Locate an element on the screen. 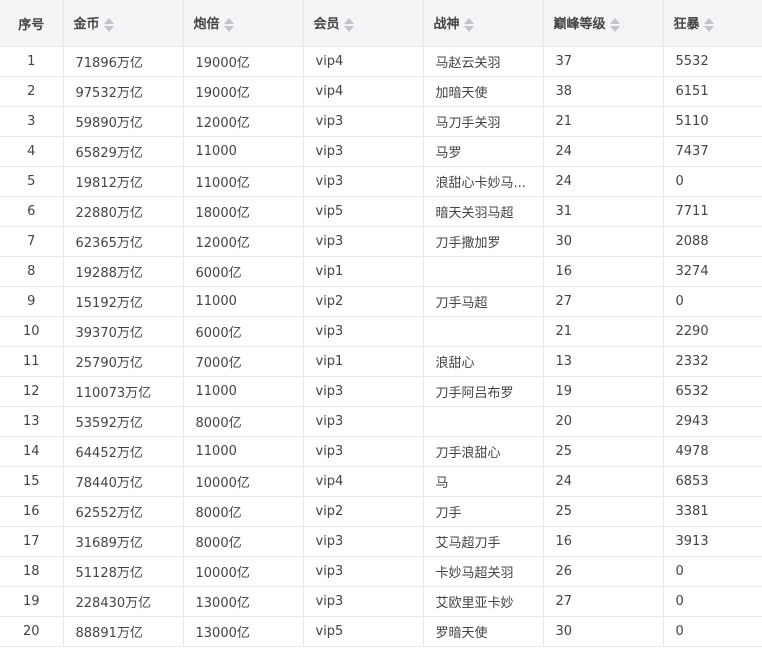  cell-index: 2 is located at coordinates (32, 91).